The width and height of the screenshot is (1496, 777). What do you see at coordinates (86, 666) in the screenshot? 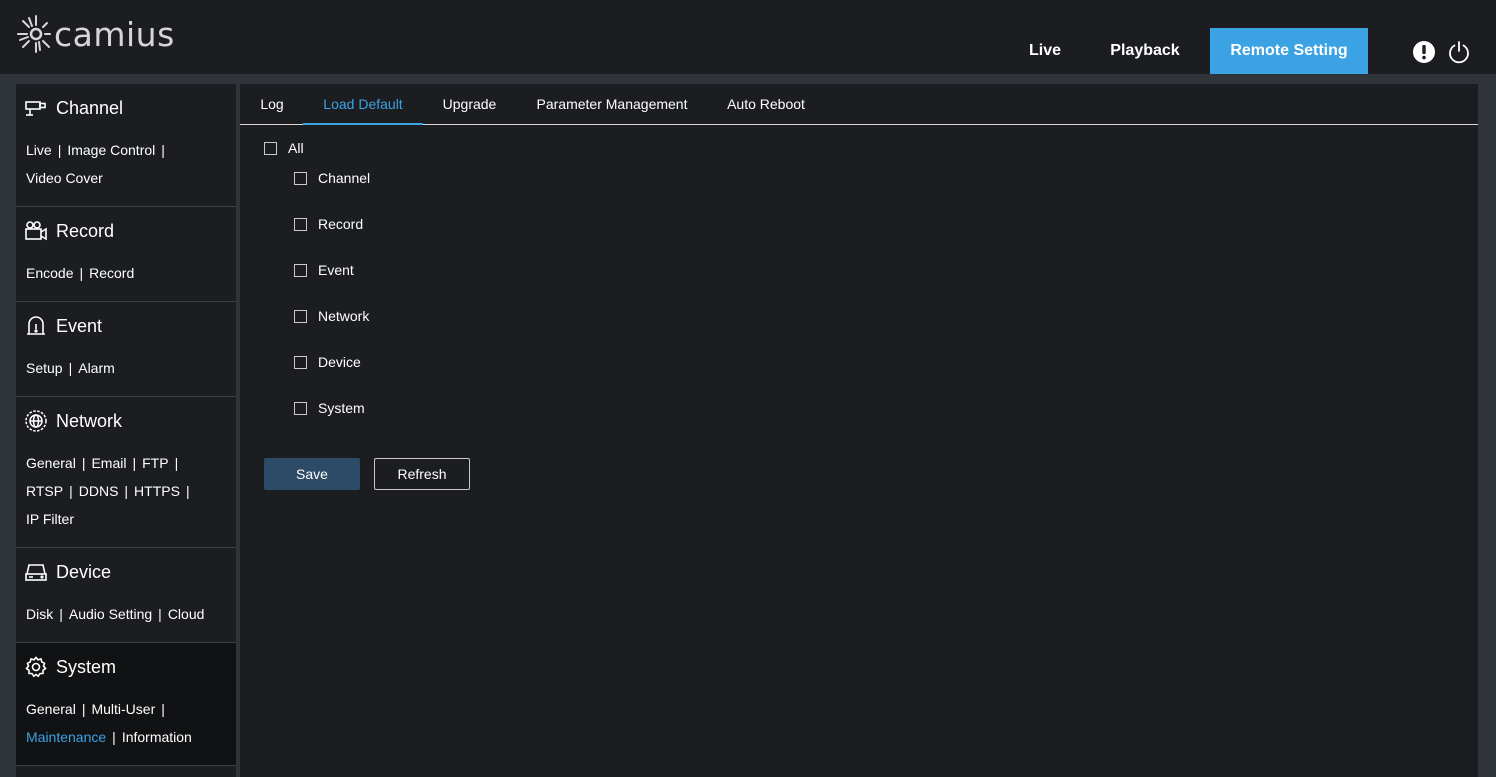
I see `sidebar-title-label: System` at bounding box center [86, 666].